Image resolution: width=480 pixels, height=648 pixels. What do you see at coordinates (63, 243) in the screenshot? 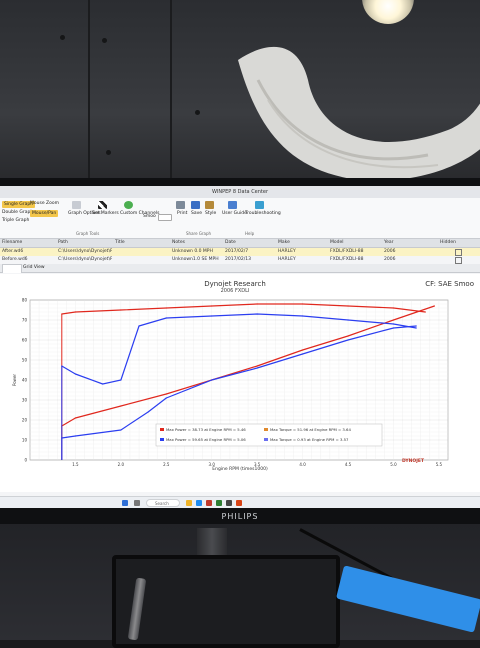
I see `column-header: Path` at bounding box center [63, 243].